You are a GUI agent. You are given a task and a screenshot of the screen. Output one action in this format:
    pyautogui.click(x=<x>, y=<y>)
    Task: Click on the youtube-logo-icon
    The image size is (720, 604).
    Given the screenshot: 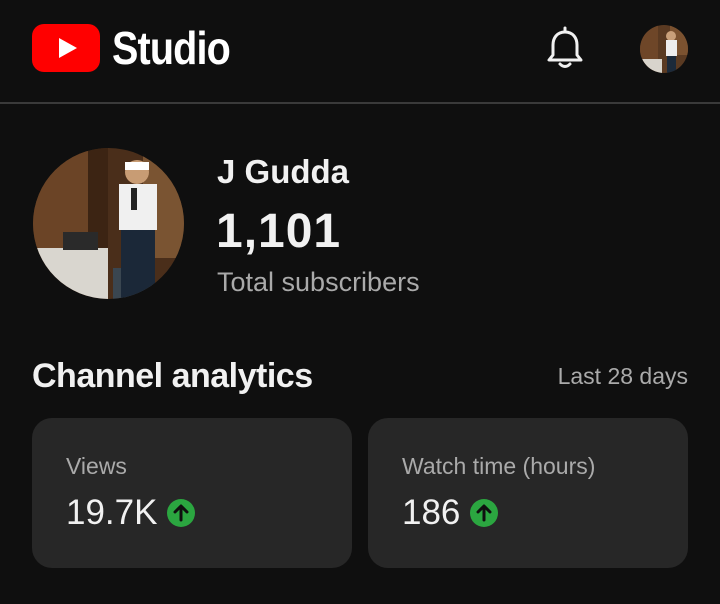 What is the action you would take?
    pyautogui.click(x=66, y=48)
    